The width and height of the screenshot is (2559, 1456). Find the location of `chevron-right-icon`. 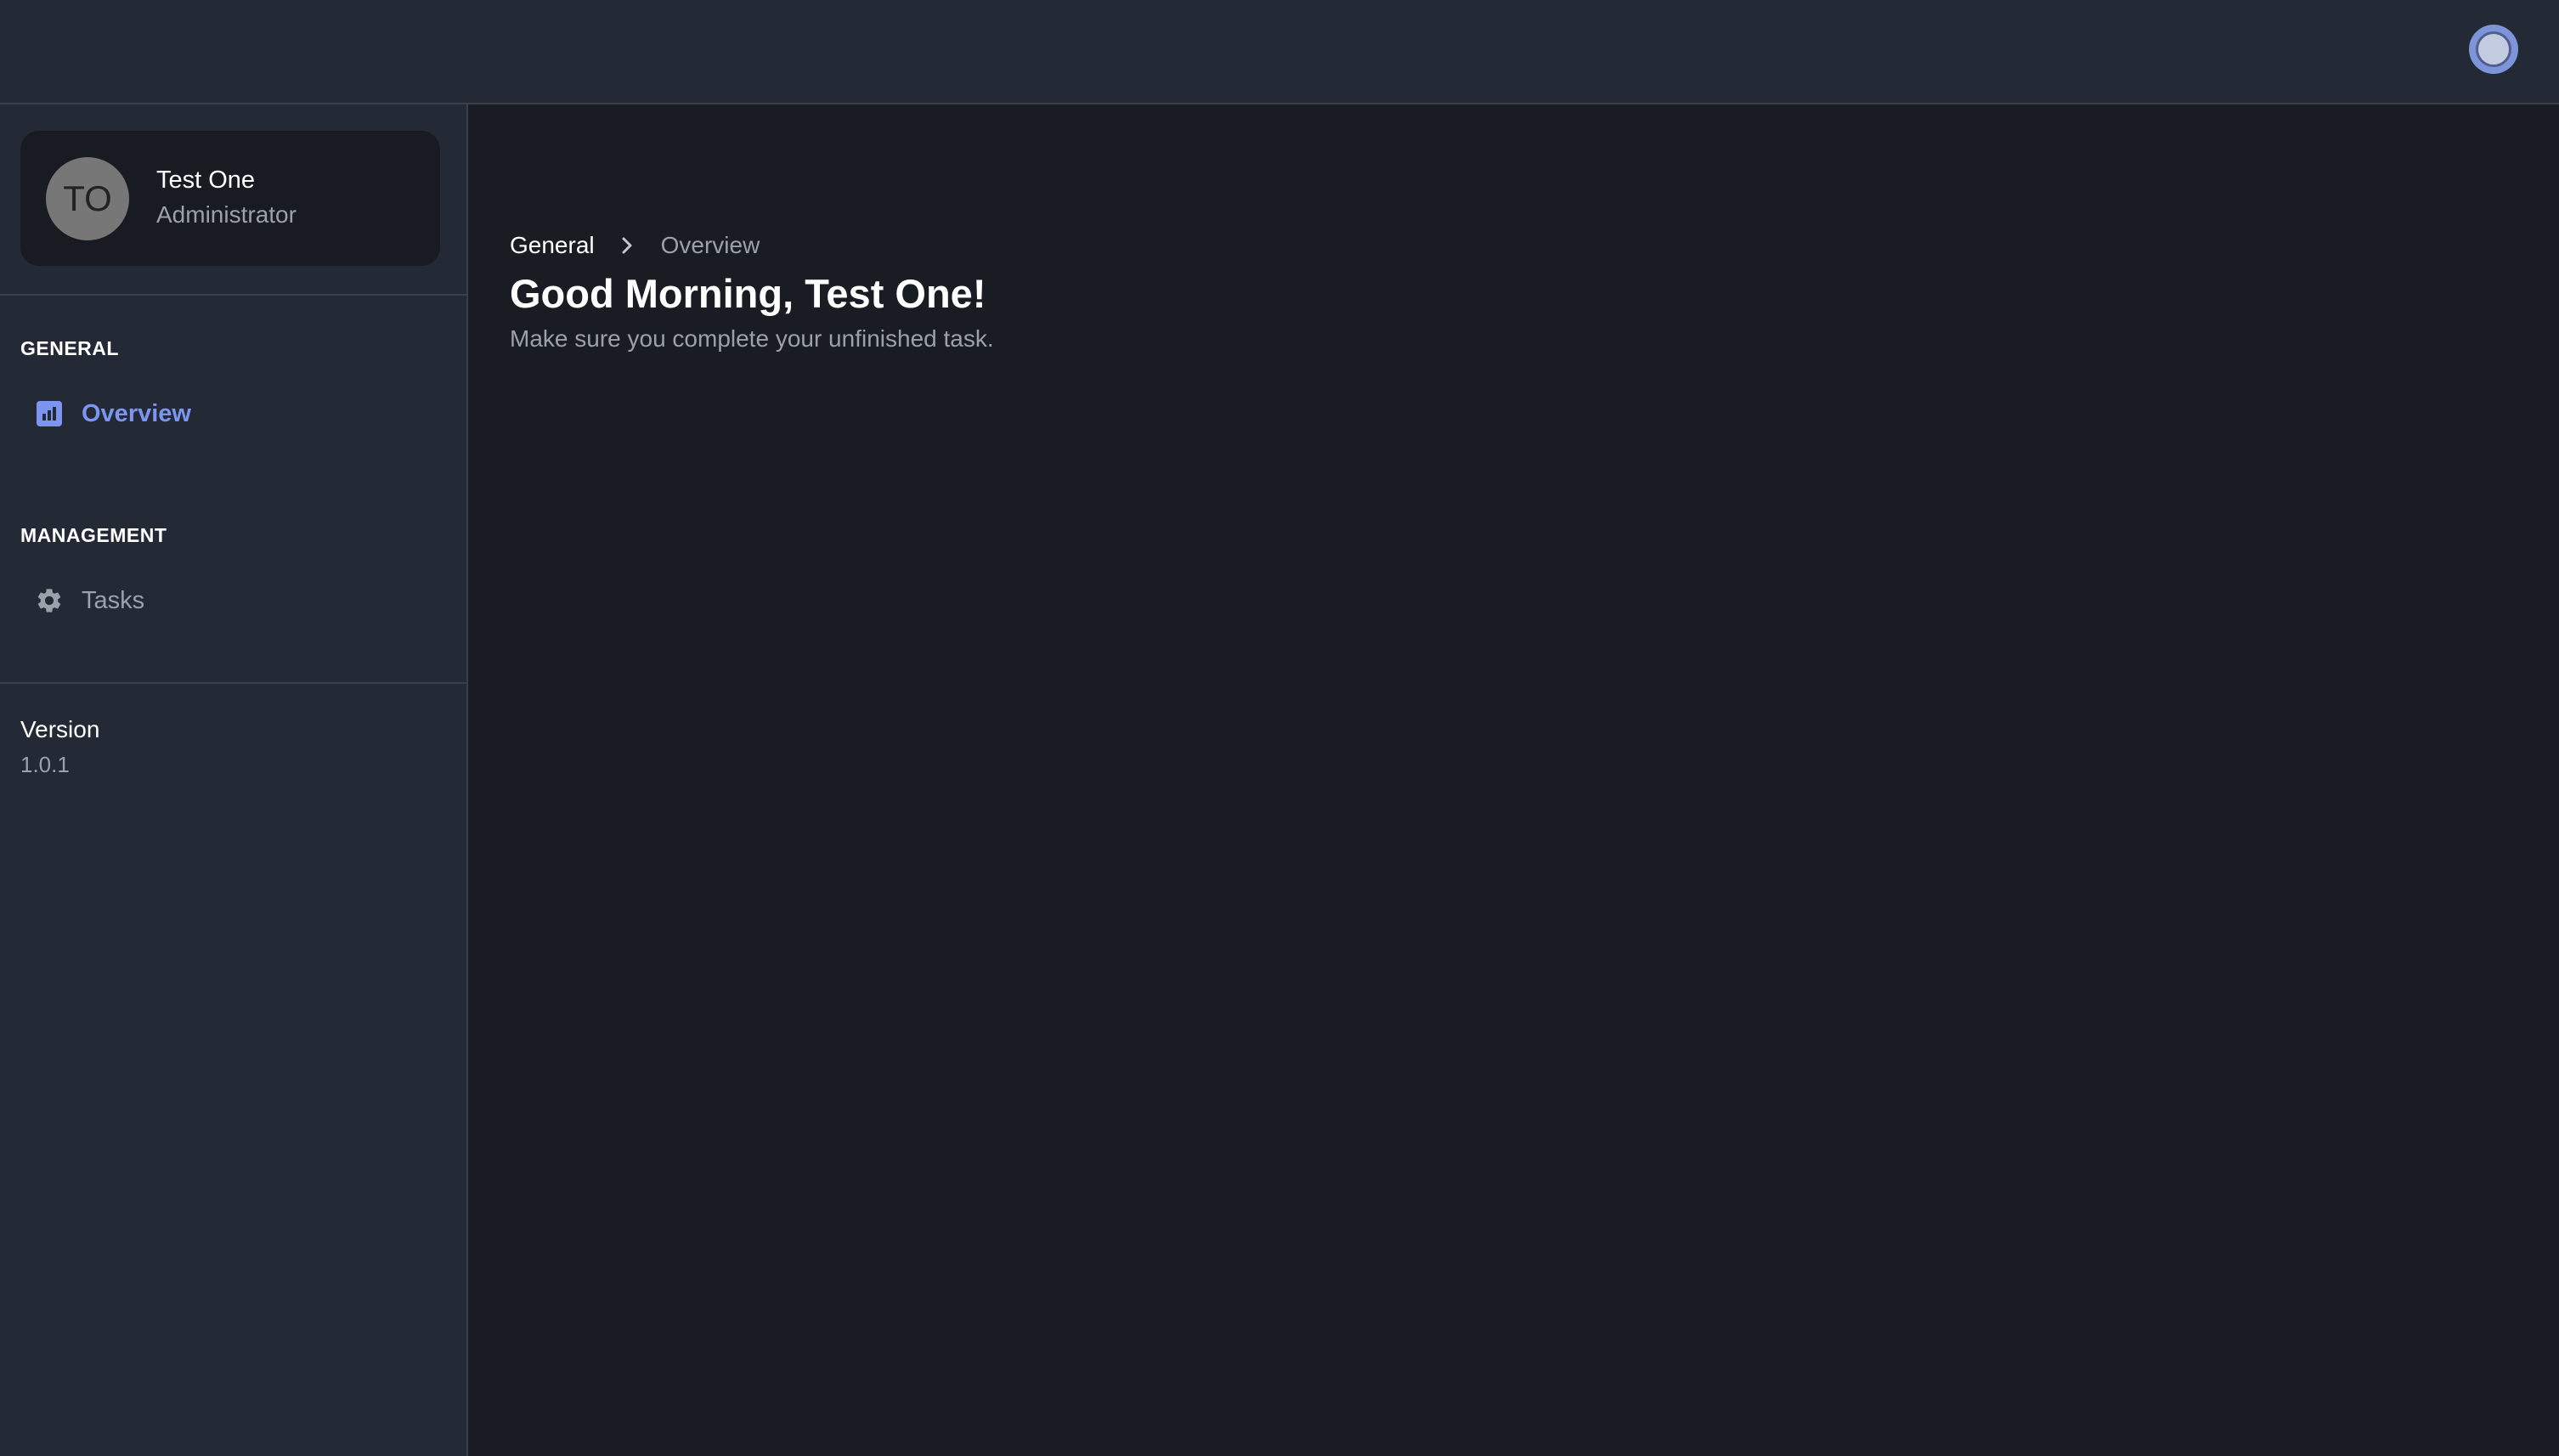

chevron-right-icon is located at coordinates (628, 246).